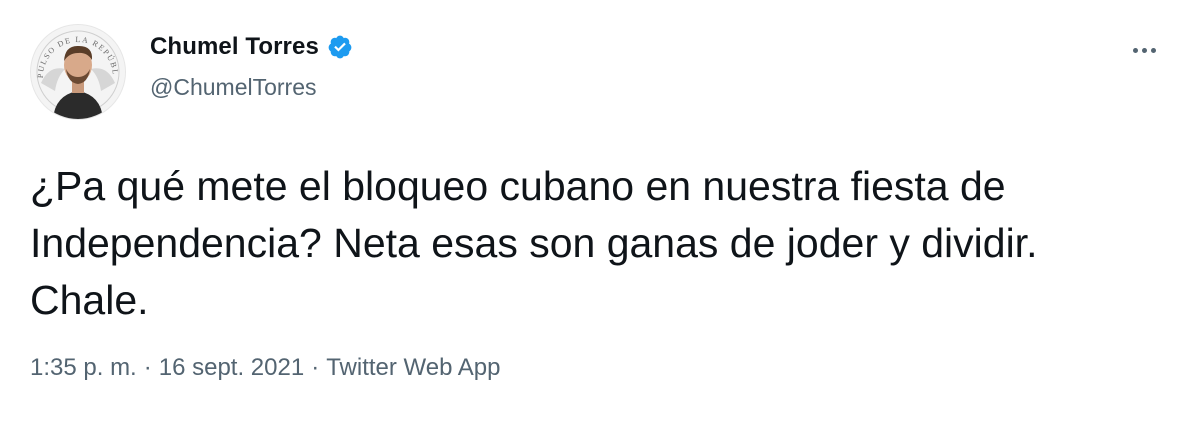 This screenshot has height=424, width=1195. Describe the element at coordinates (413, 368) in the screenshot. I see `tweet-source-link: Twitter Web App` at that location.